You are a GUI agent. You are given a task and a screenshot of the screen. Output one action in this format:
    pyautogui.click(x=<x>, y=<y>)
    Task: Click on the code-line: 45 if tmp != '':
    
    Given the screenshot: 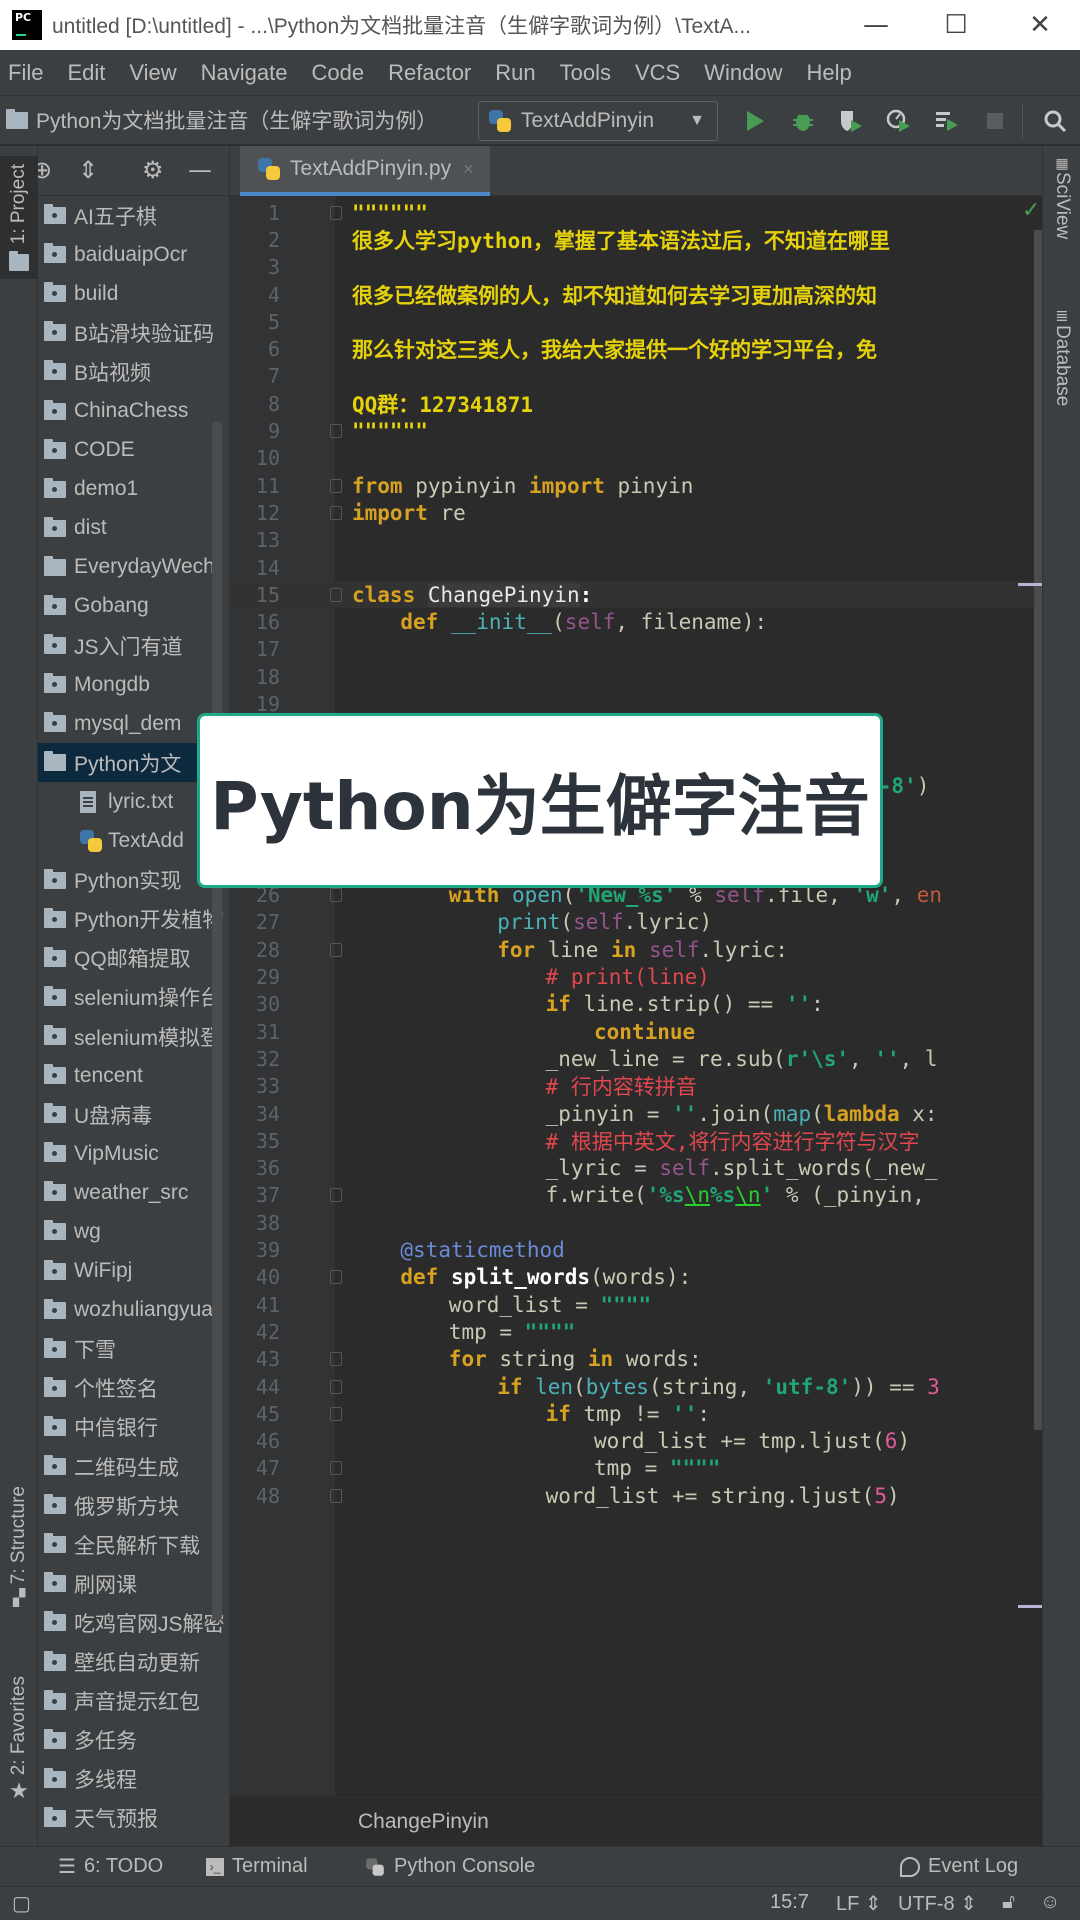 What is the action you would take?
    pyautogui.click(x=636, y=1413)
    